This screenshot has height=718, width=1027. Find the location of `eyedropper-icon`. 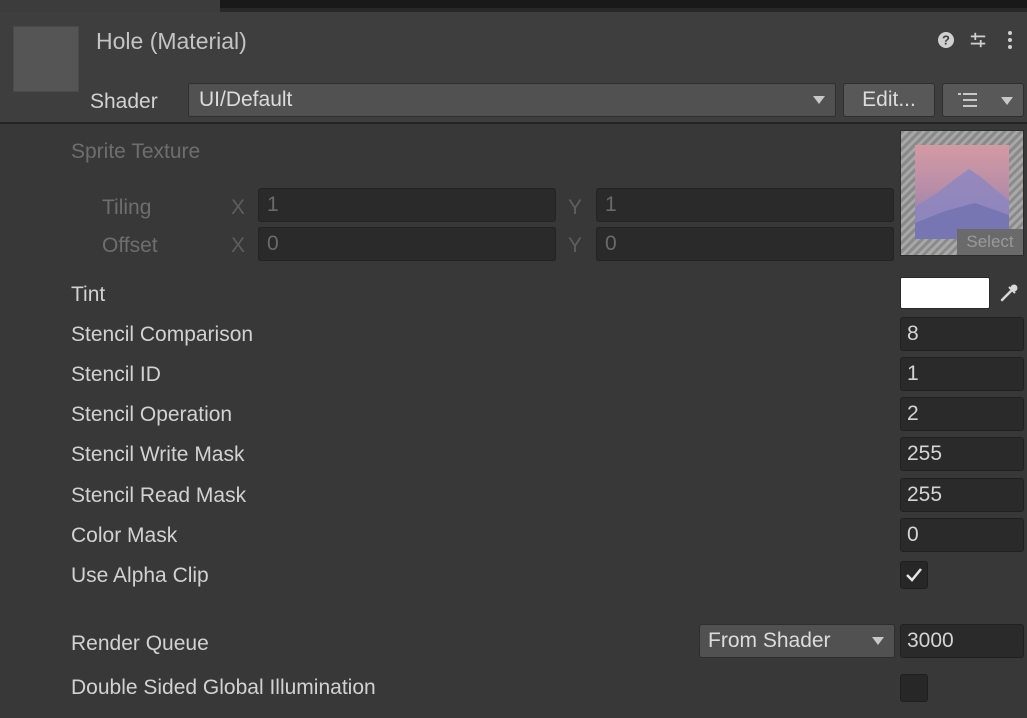

eyedropper-icon is located at coordinates (1009, 296).